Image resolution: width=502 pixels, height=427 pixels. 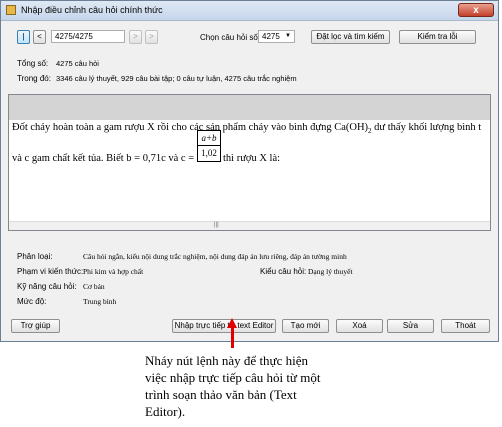 What do you see at coordinates (209, 138) in the screenshot?
I see `fraction-numerator: a+b` at bounding box center [209, 138].